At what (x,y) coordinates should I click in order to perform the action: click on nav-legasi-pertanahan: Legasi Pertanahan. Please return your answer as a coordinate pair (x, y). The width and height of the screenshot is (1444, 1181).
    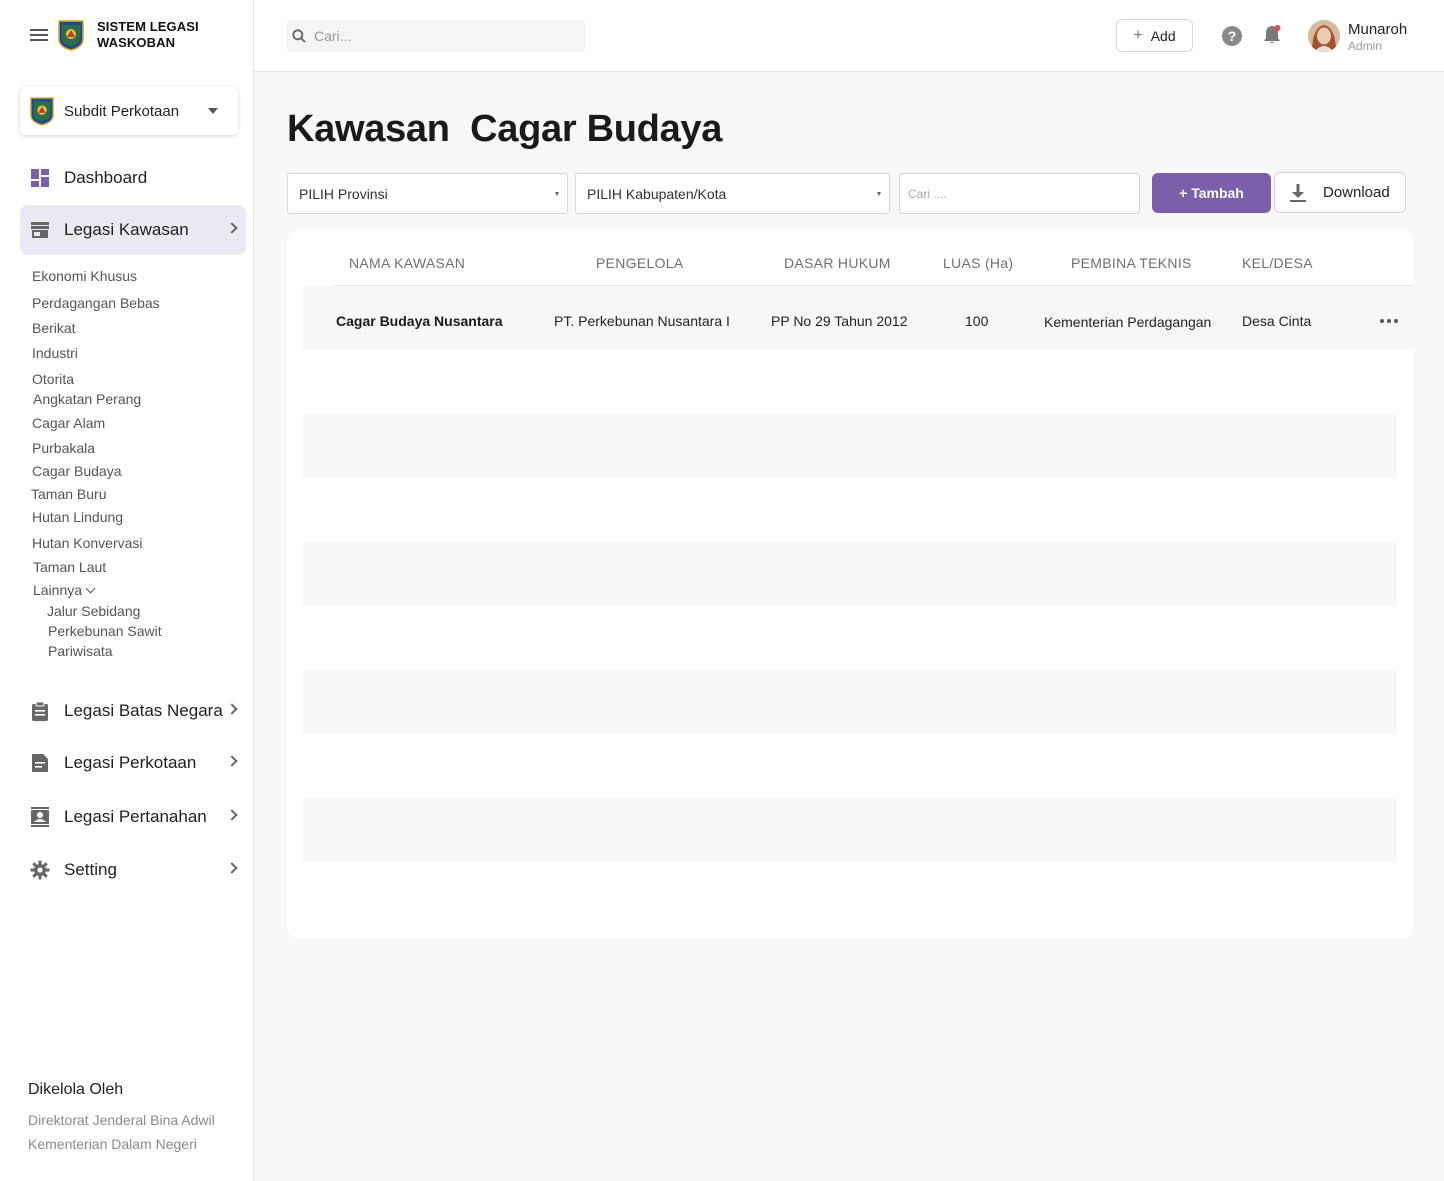
    Looking at the image, I should click on (133, 817).